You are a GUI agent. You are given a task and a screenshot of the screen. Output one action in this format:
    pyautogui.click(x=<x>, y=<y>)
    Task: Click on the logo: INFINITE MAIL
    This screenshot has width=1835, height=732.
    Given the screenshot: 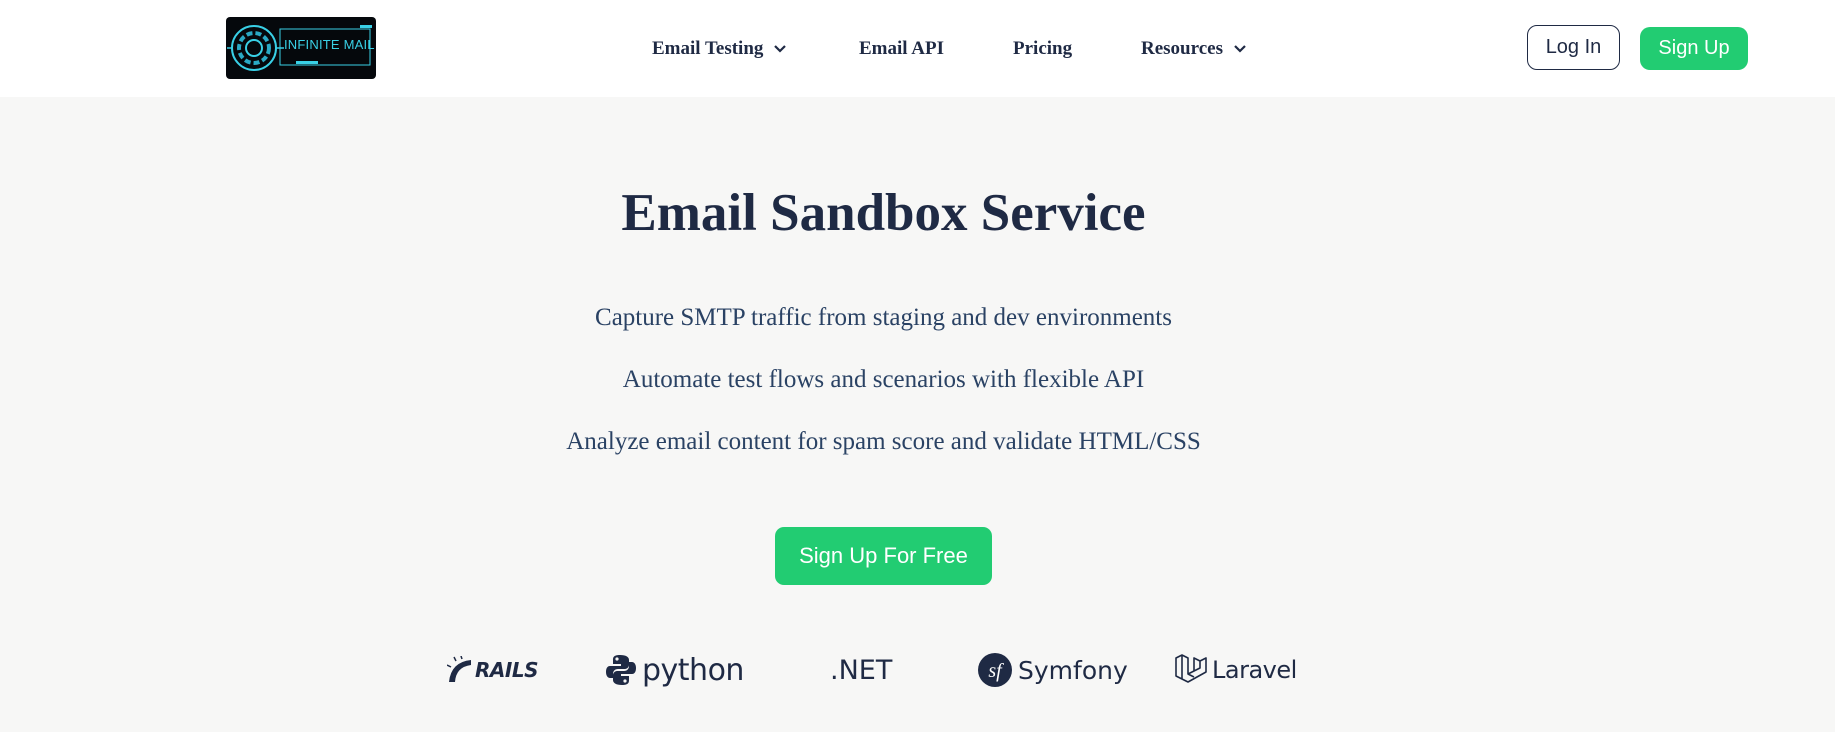 What is the action you would take?
    pyautogui.click(x=301, y=48)
    